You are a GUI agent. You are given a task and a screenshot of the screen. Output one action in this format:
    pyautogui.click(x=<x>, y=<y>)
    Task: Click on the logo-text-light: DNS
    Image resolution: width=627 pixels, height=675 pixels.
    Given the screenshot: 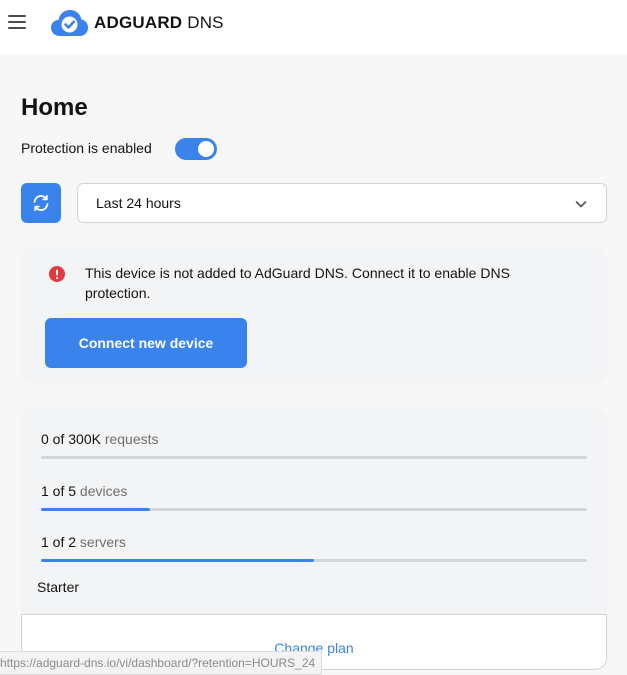 What is the action you would take?
    pyautogui.click(x=203, y=22)
    